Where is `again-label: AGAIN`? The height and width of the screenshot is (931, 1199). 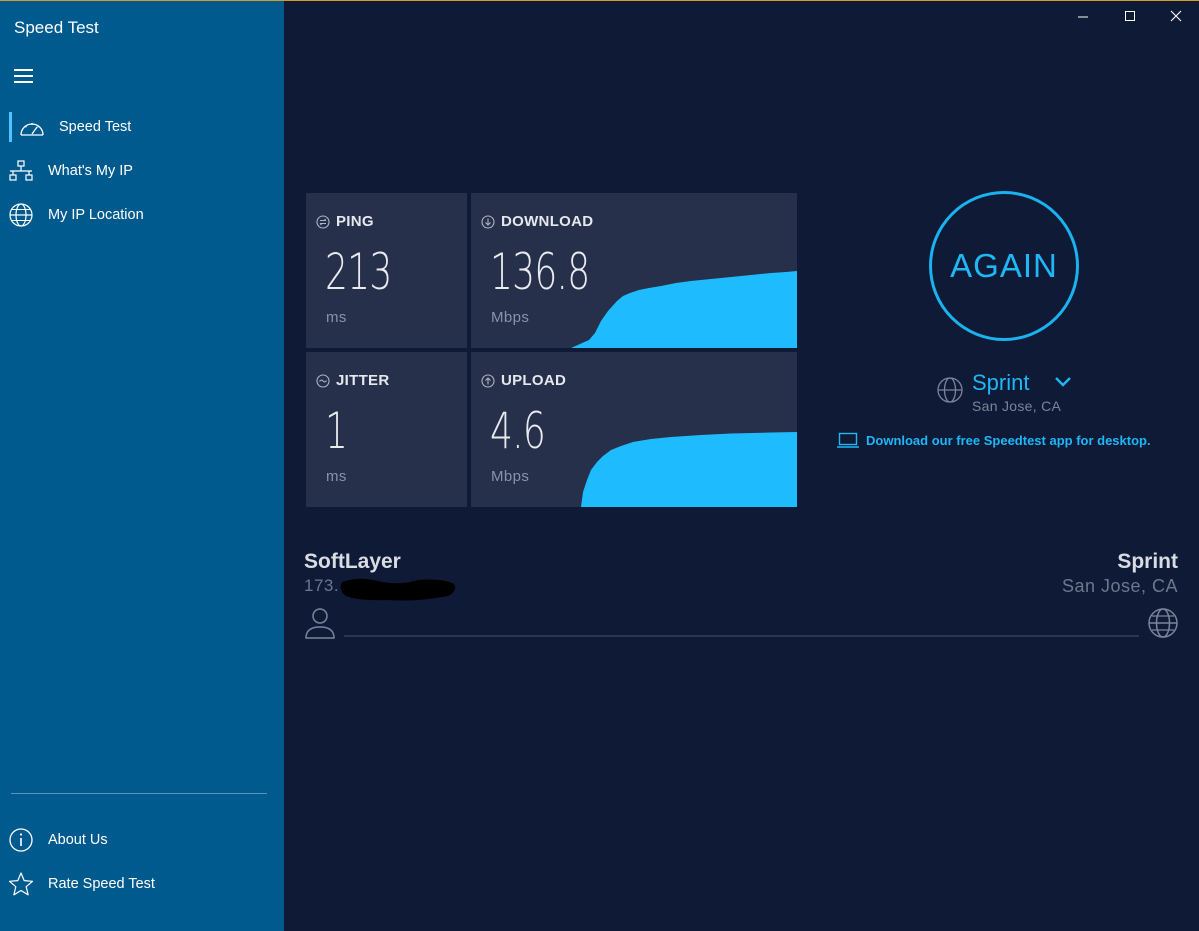
again-label: AGAIN is located at coordinates (1004, 265).